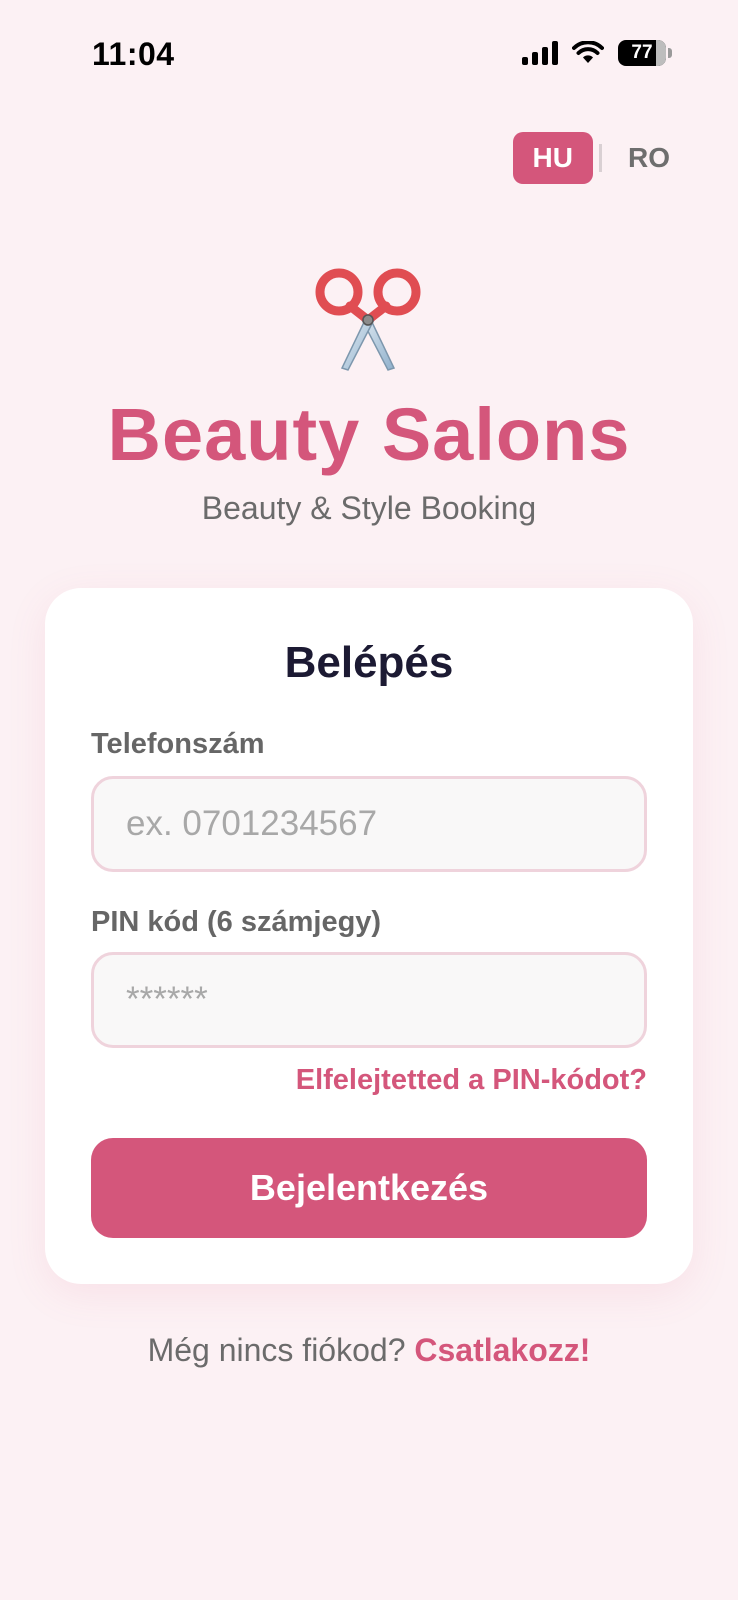 This screenshot has width=738, height=1600. I want to click on status-time: 11:04, so click(133, 54).